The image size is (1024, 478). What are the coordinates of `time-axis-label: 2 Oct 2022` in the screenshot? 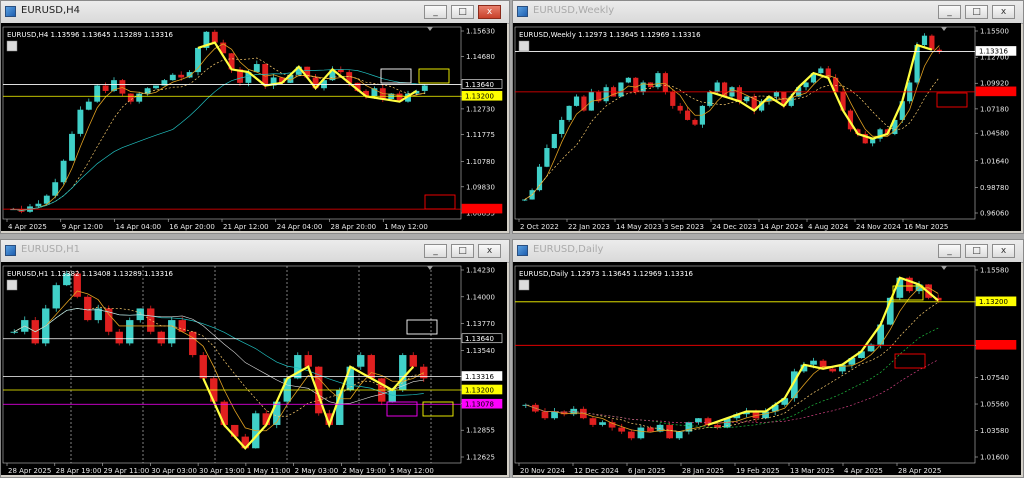 It's located at (539, 227).